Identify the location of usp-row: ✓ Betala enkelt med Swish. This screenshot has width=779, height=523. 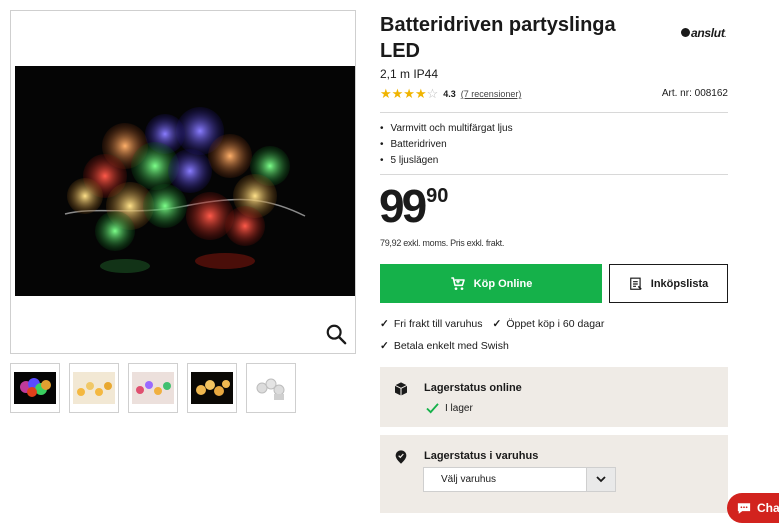
(444, 346).